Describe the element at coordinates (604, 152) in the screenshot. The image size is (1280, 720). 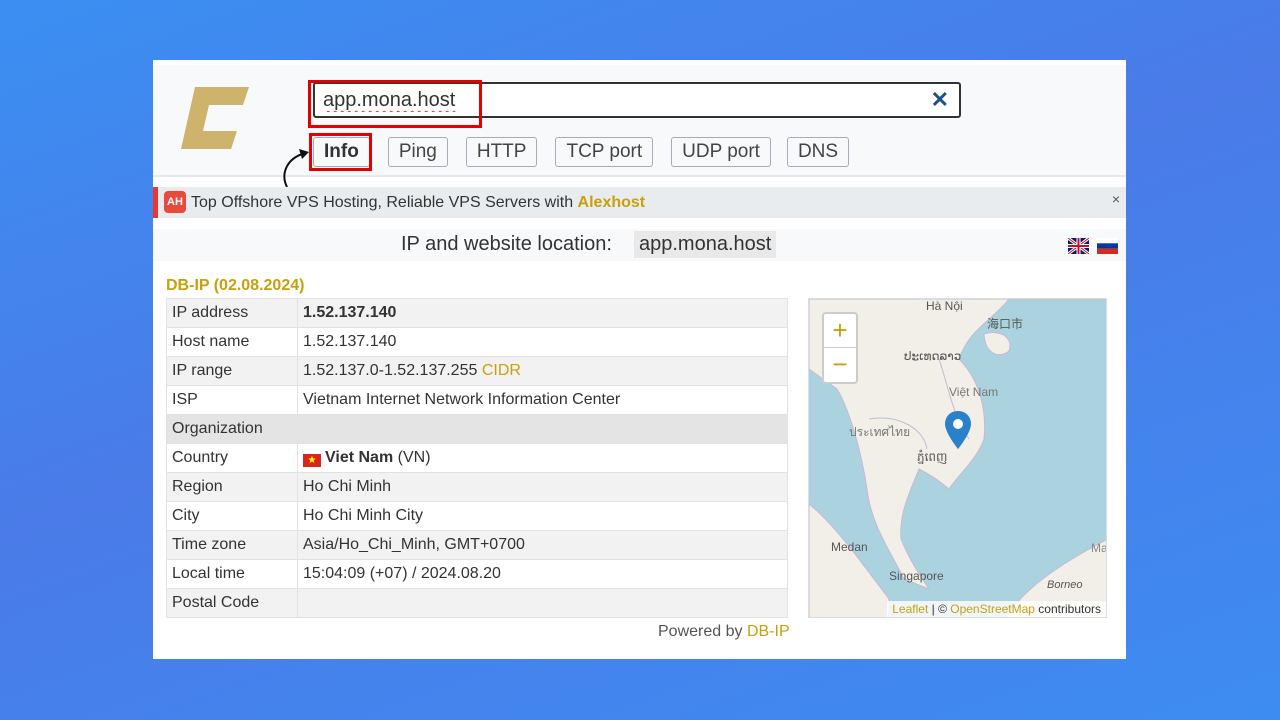
I see `tab-tcp-port: TCP port` at that location.